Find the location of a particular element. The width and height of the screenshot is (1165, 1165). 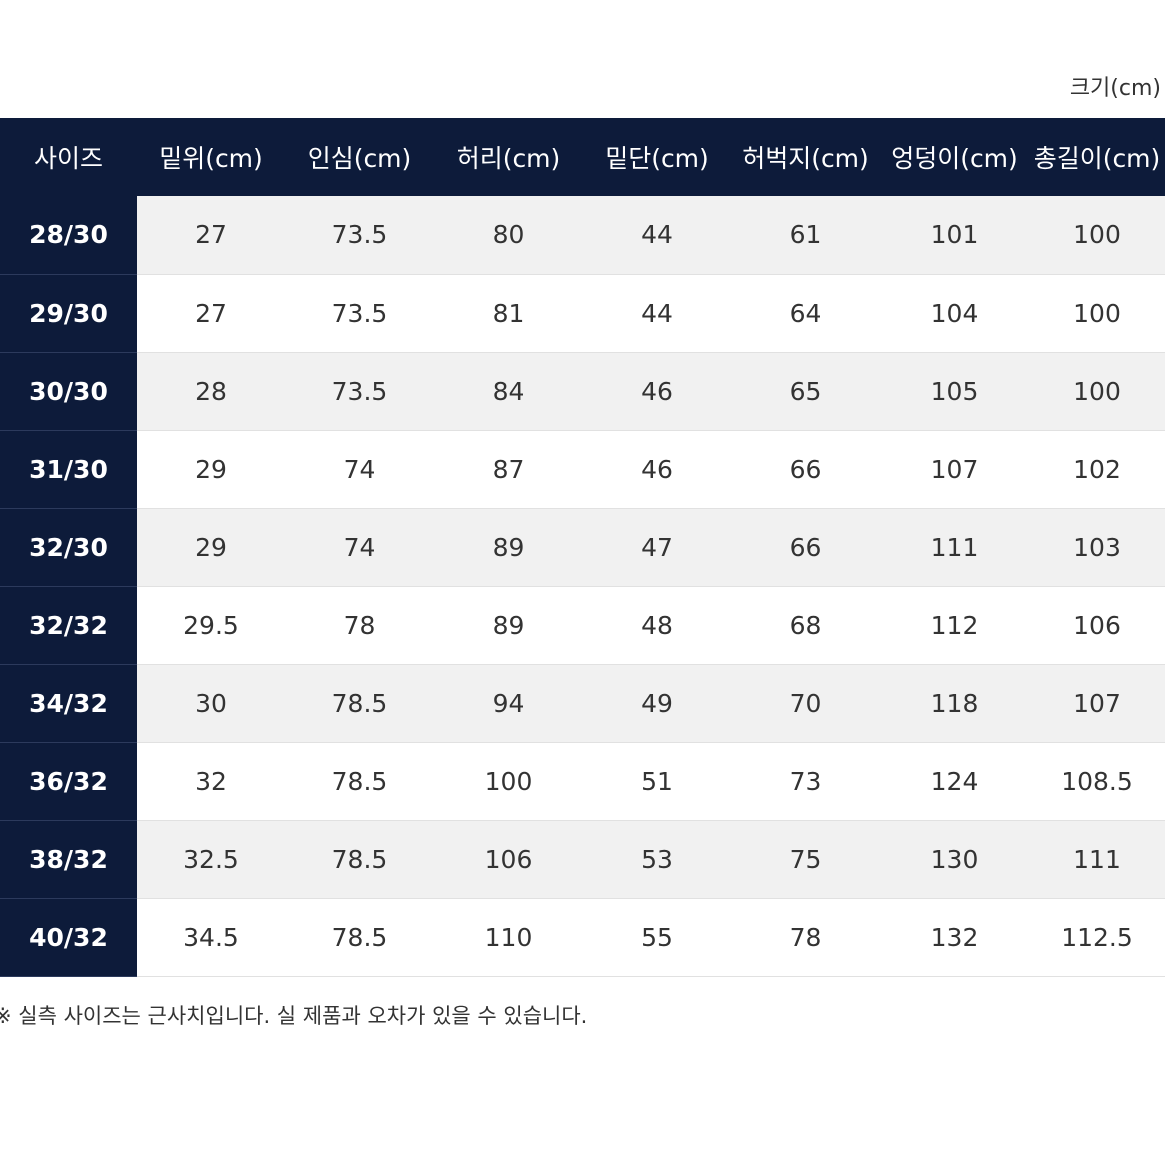

hip-cell: 107 is located at coordinates (954, 469).